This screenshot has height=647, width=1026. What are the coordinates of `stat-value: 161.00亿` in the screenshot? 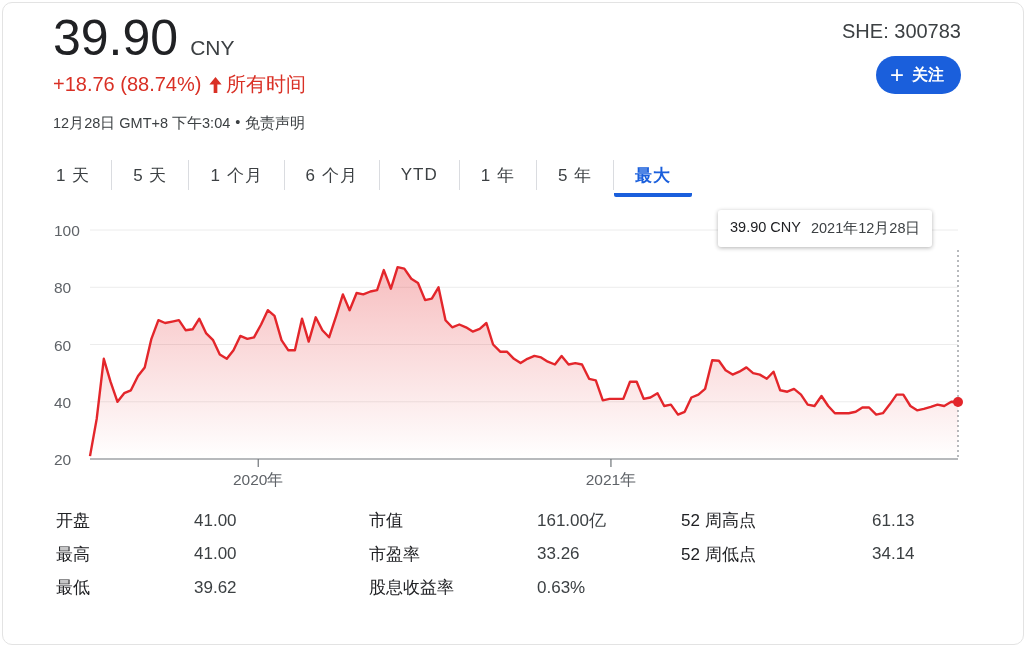 It's located at (571, 521).